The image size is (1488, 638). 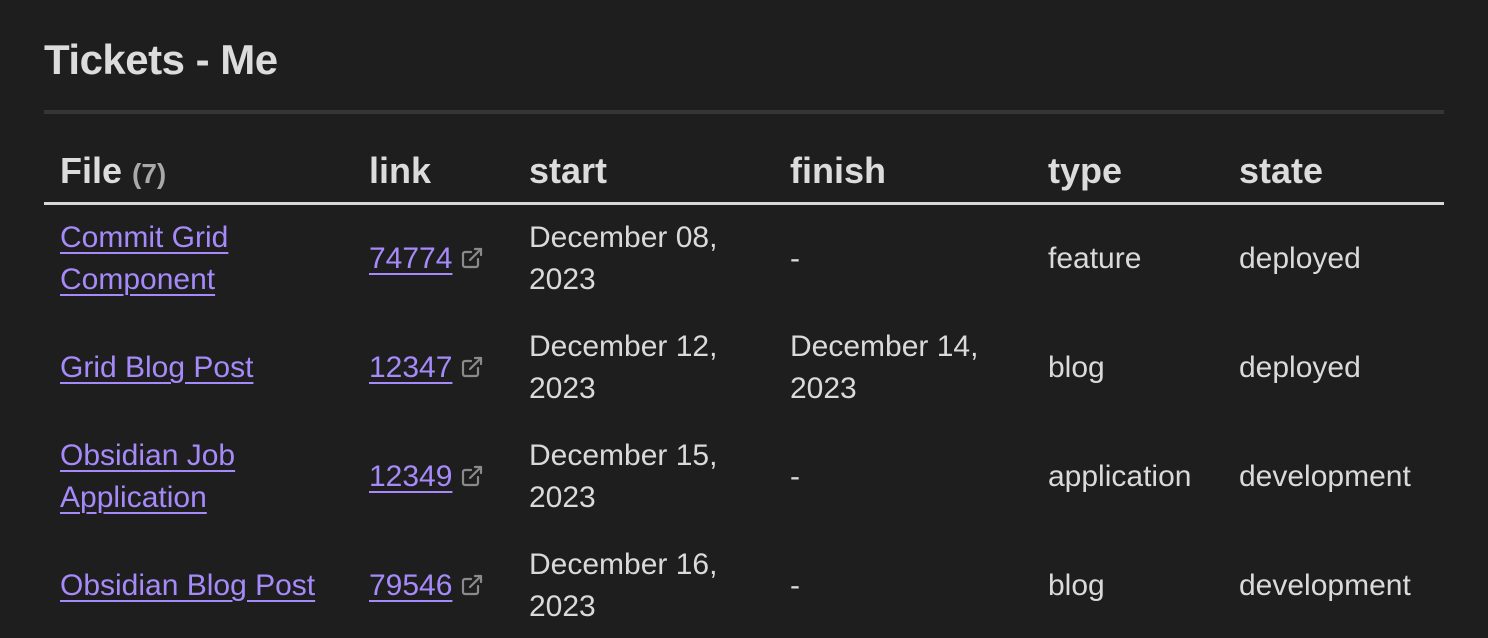 I want to click on ticket-link: 79546, so click(x=410, y=585).